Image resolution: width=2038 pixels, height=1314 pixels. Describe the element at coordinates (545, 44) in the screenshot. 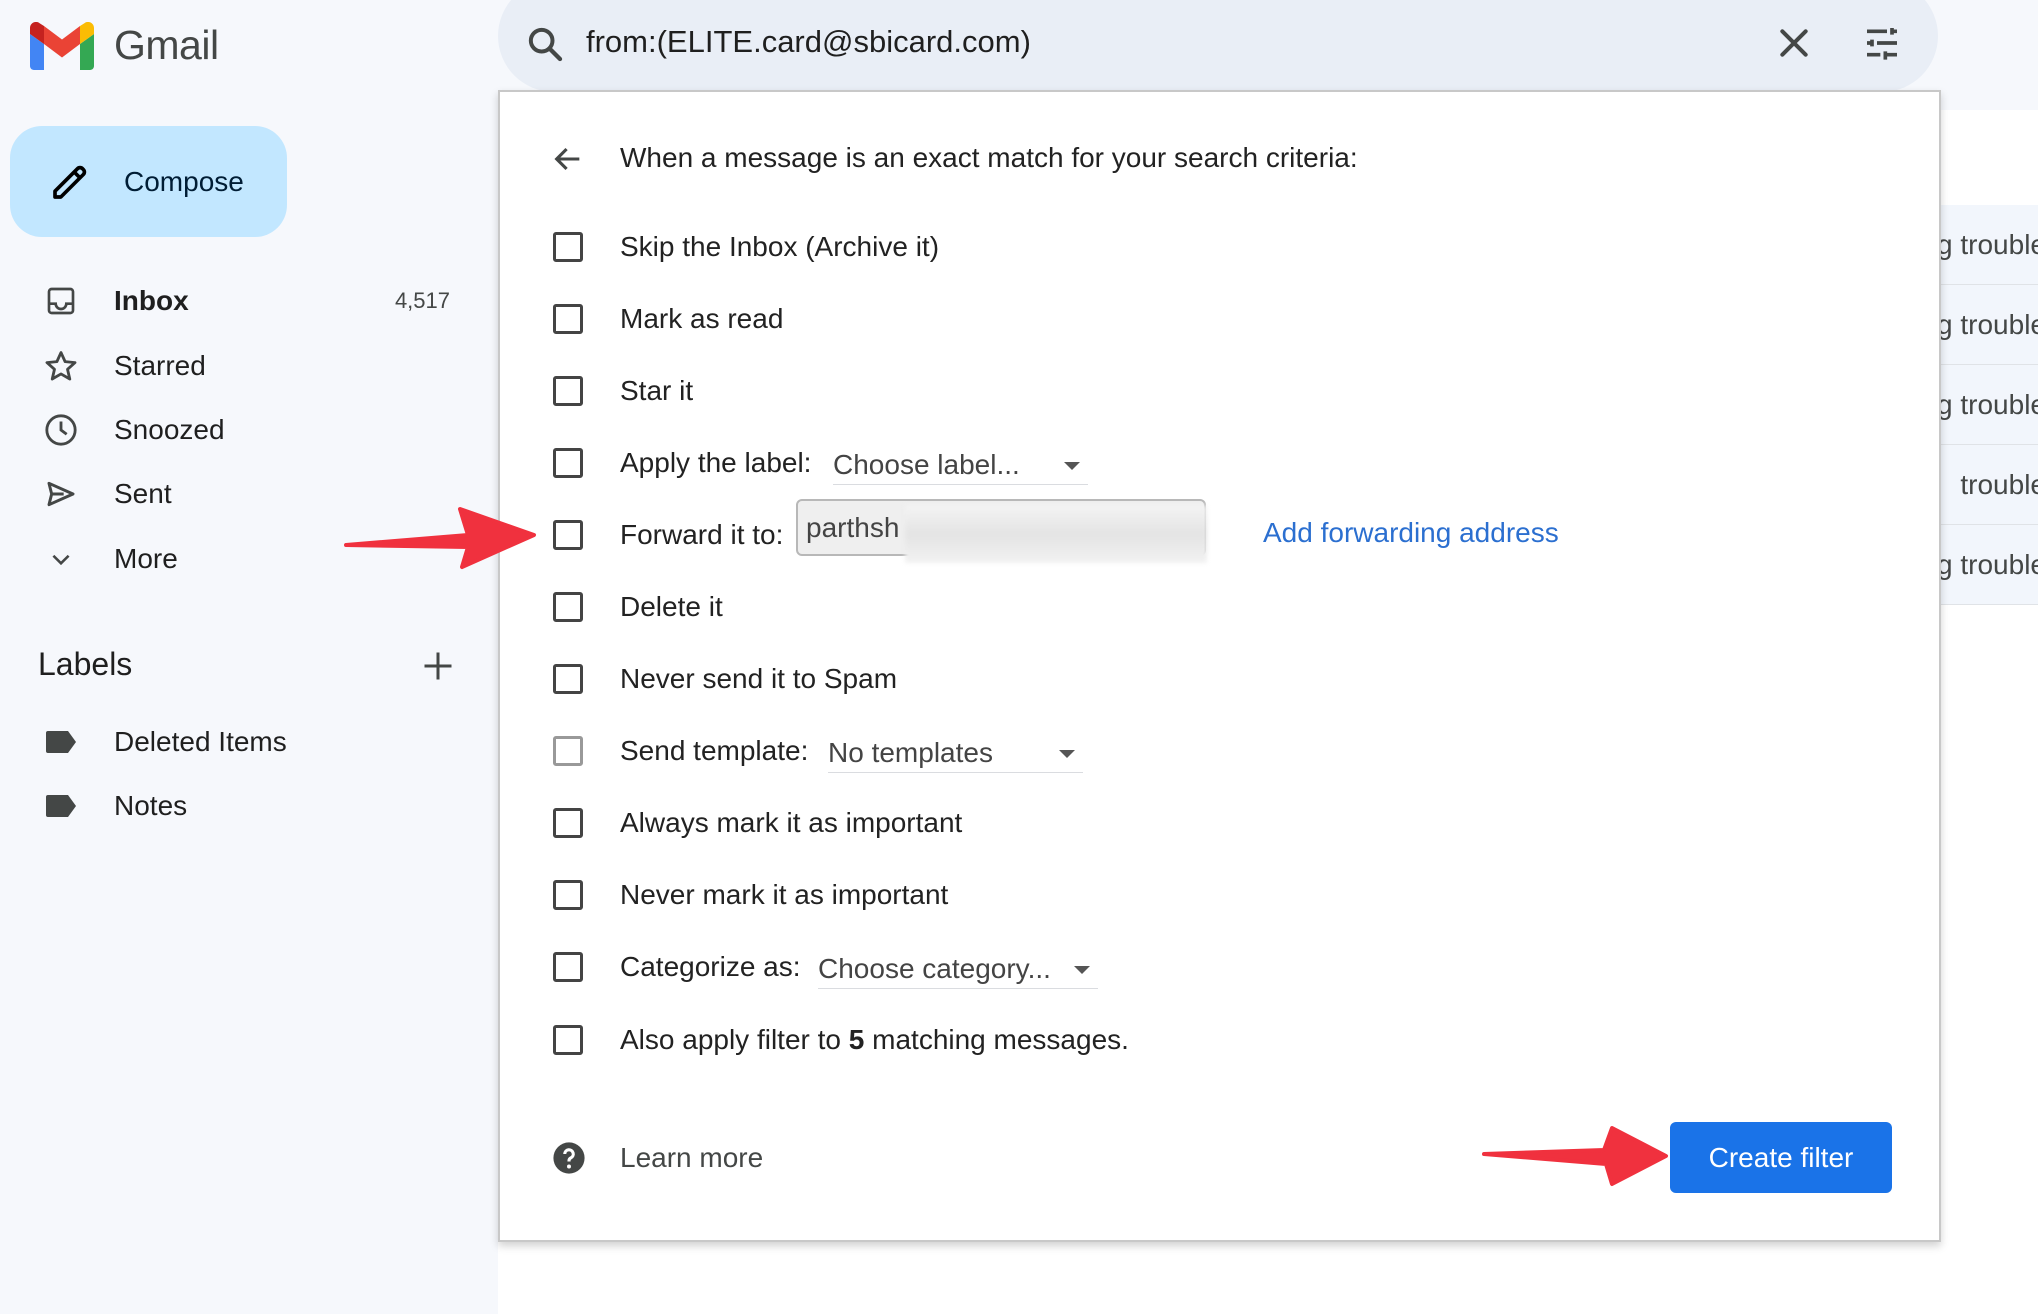

I see `search-icon` at that location.